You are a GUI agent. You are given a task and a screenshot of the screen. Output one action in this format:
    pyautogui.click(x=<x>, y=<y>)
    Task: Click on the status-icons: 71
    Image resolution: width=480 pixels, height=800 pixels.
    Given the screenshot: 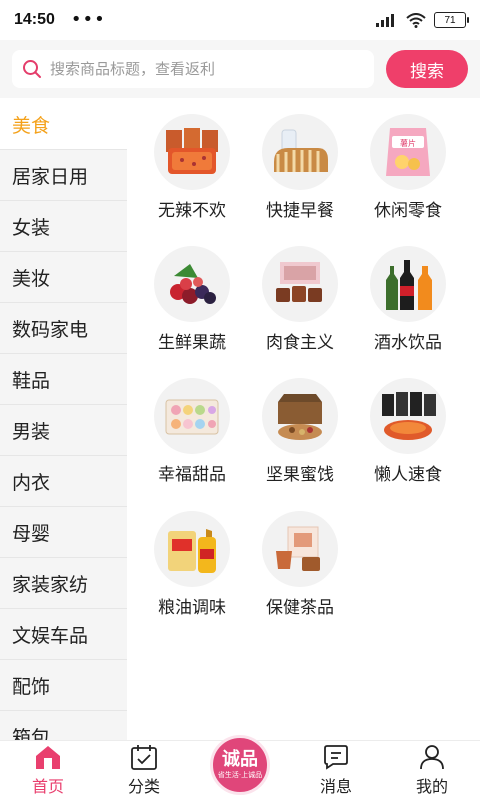 What is the action you would take?
    pyautogui.click(x=422, y=20)
    